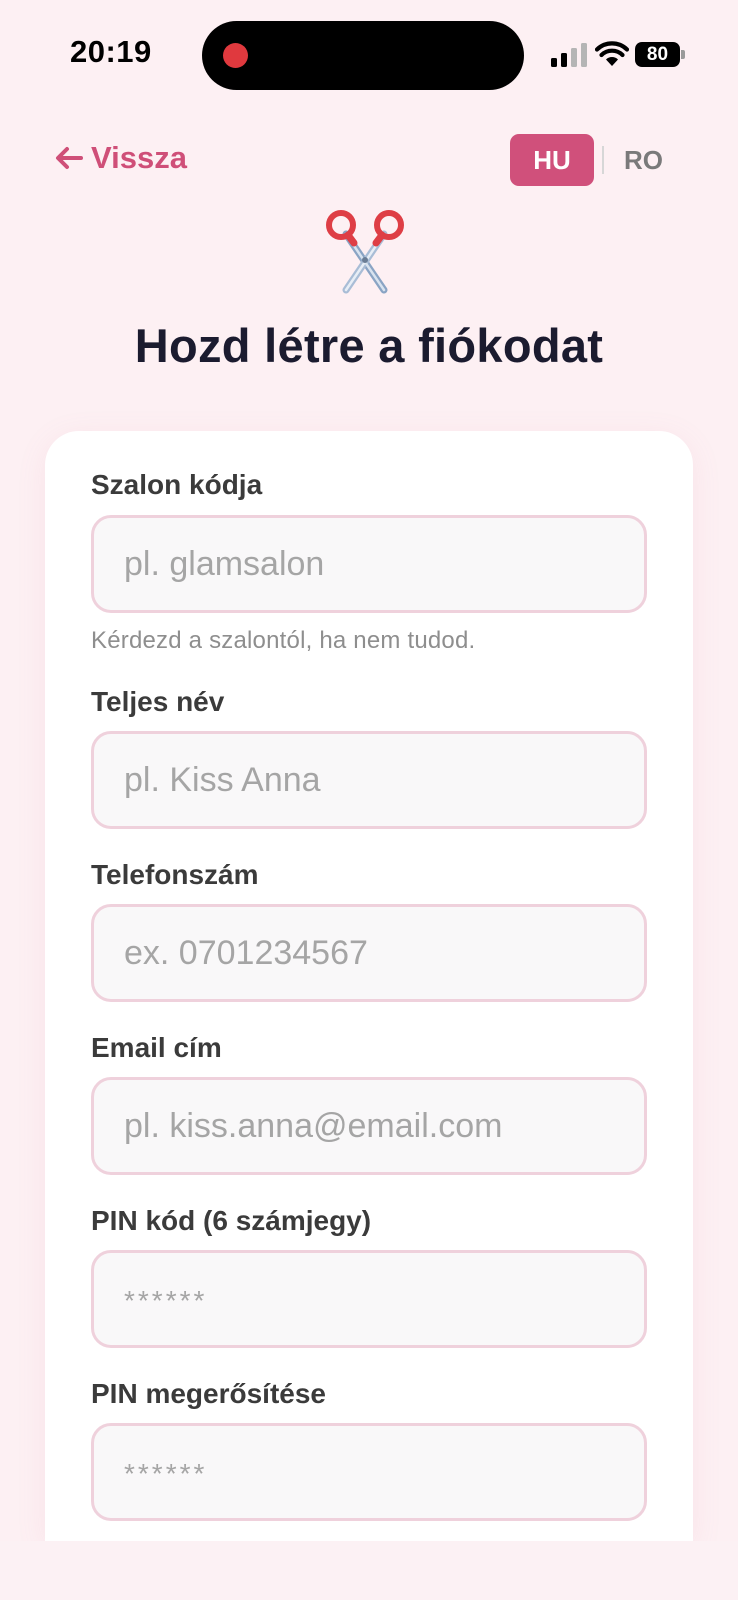 Image resolution: width=738 pixels, height=1600 pixels. I want to click on email-label: Email cím, so click(156, 1047).